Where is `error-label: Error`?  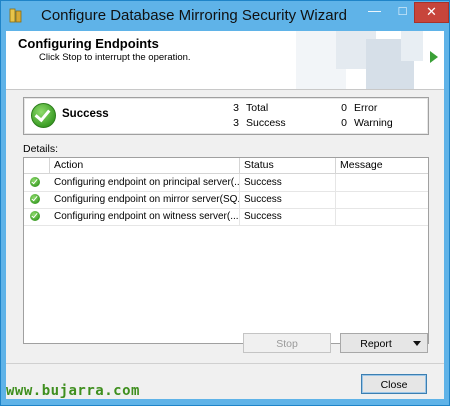 error-label: Error is located at coordinates (366, 108).